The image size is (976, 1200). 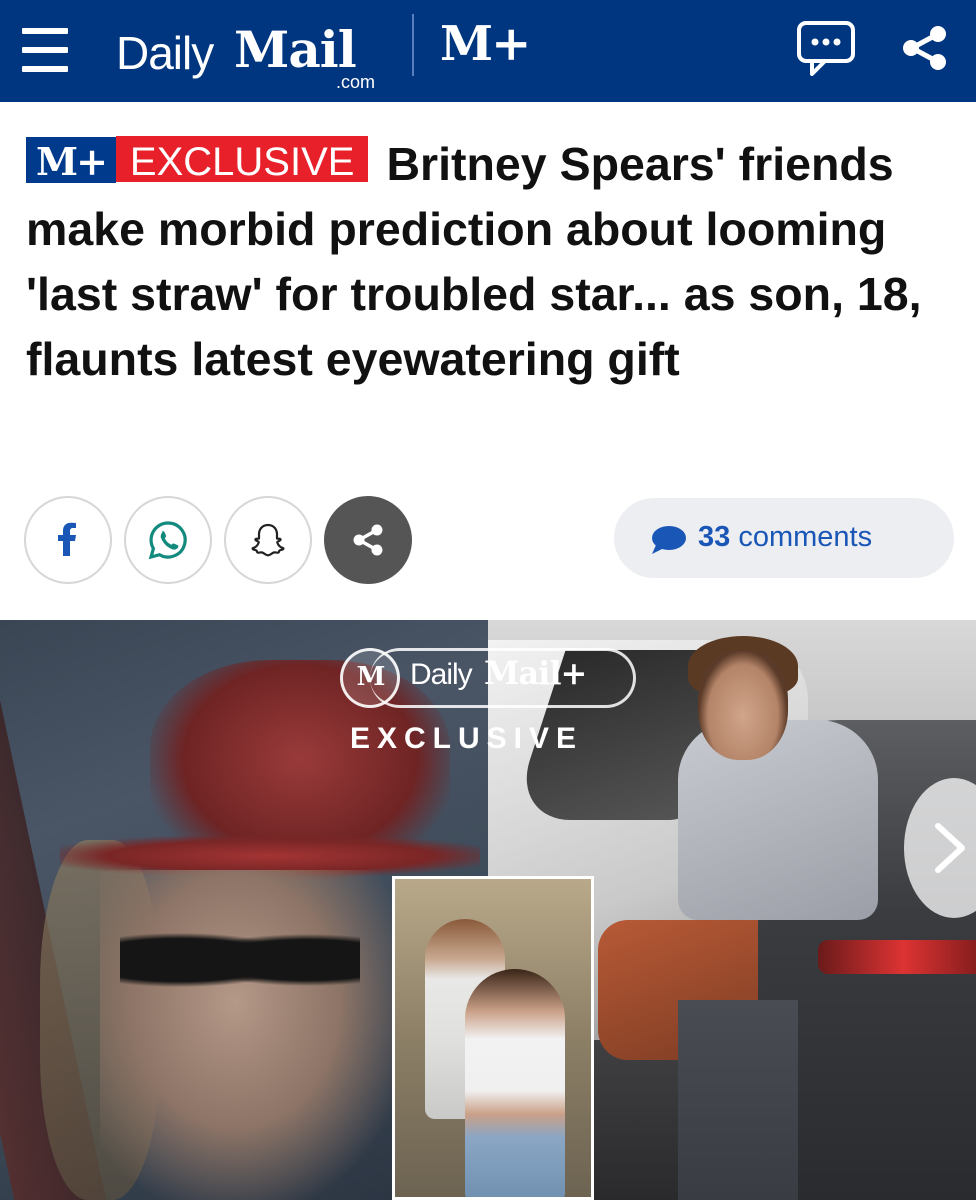 What do you see at coordinates (669, 540) in the screenshot?
I see `comment-bubble-icon` at bounding box center [669, 540].